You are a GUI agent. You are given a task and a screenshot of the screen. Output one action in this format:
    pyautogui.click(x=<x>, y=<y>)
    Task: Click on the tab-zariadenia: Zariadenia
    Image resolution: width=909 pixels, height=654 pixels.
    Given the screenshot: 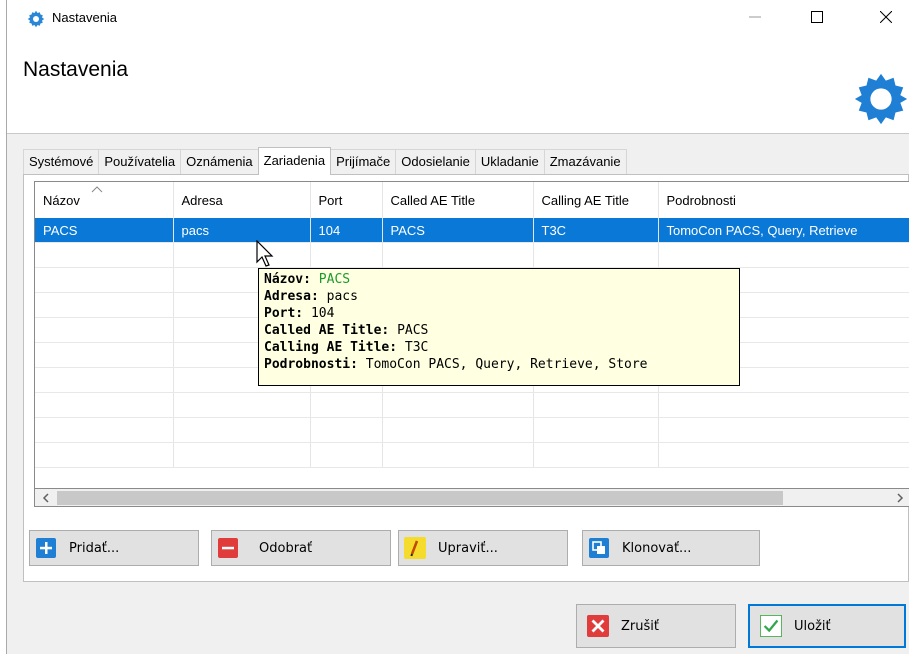 What is the action you would take?
    pyautogui.click(x=294, y=161)
    